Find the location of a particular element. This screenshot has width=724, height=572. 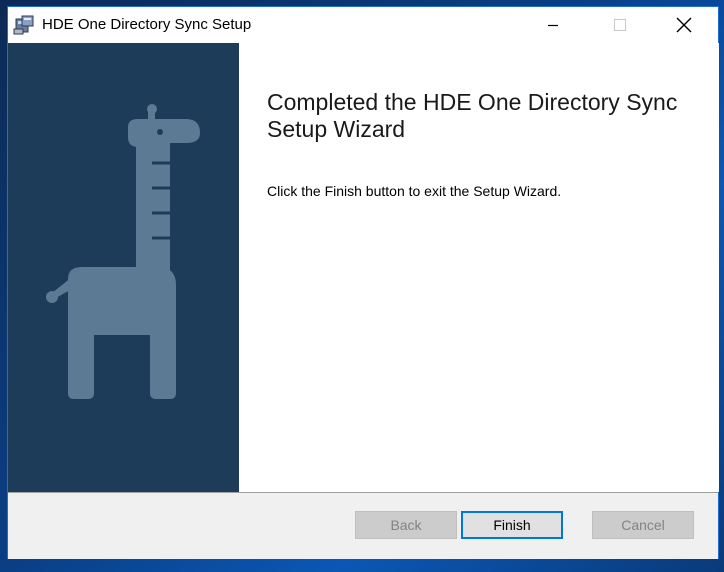

finish-button: Finish is located at coordinates (512, 525).